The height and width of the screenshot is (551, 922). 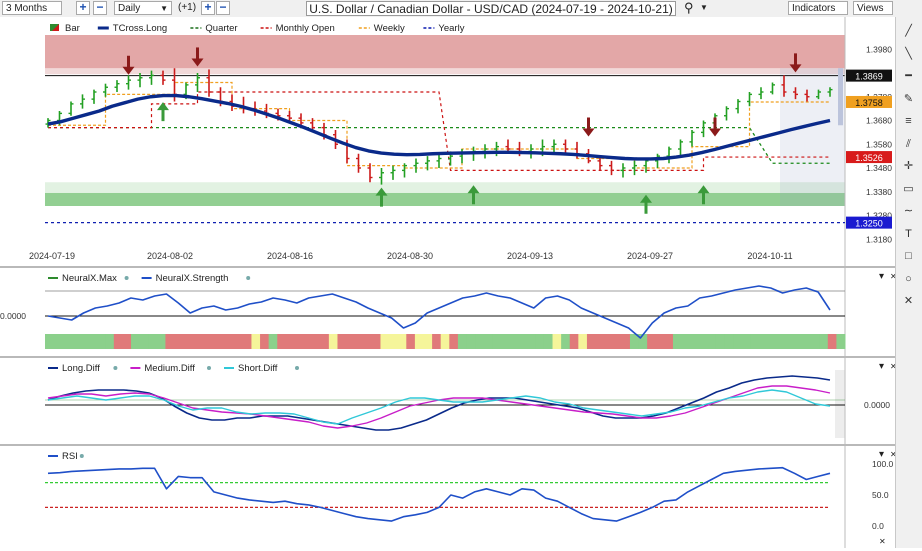 What do you see at coordinates (208, 8) in the screenshot?
I see `offset-plus-button: +` at bounding box center [208, 8].